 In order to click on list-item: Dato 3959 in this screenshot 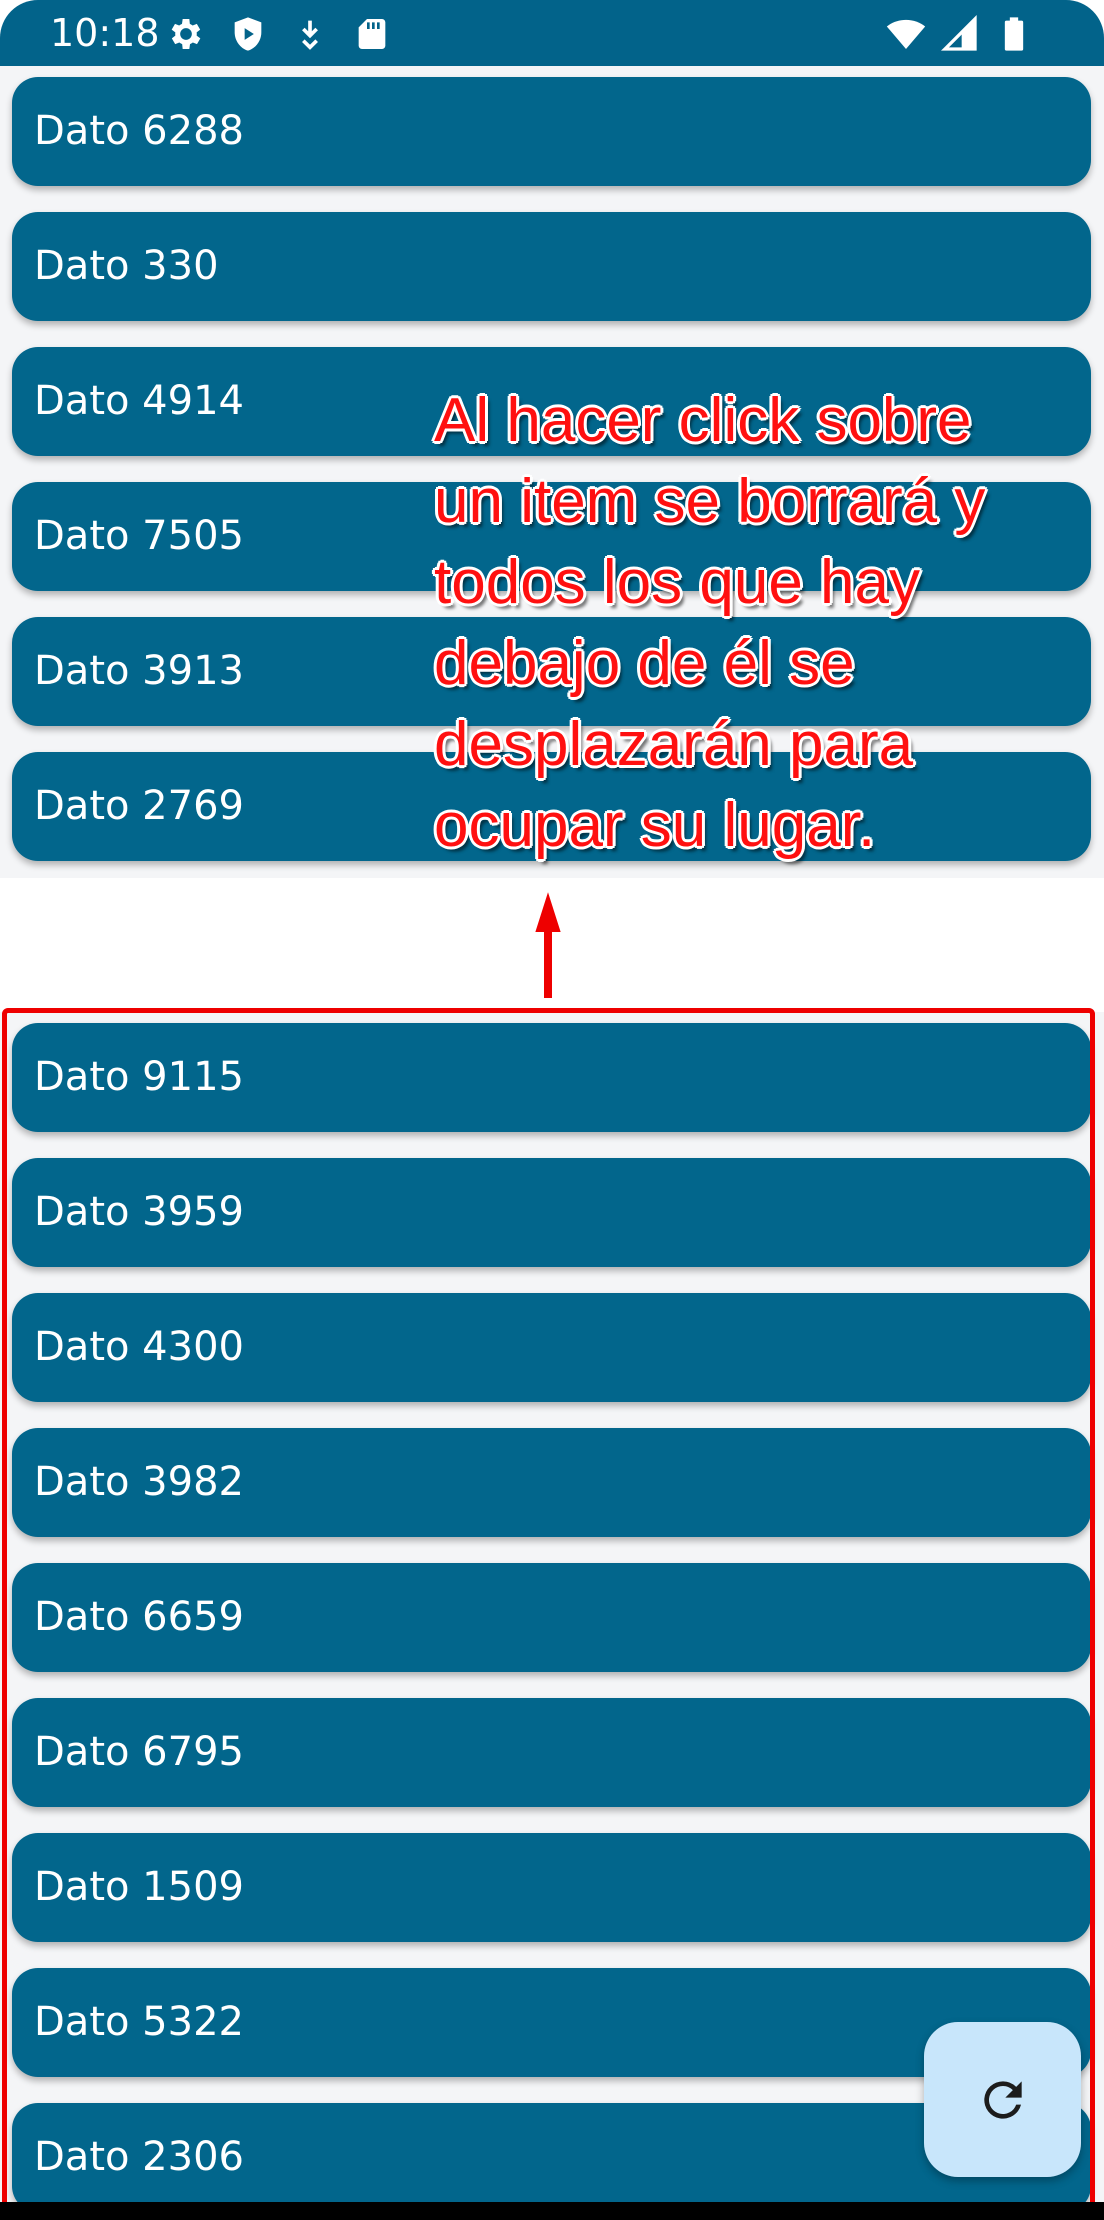, I will do `click(551, 1212)`.